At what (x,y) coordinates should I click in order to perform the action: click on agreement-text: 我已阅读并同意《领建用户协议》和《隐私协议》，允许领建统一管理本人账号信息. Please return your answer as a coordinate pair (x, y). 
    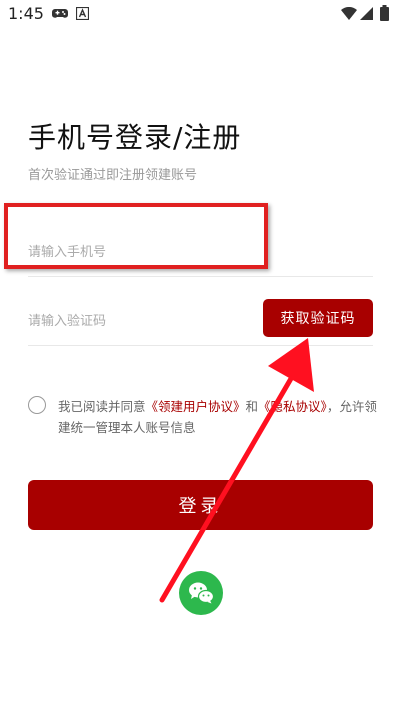
    Looking at the image, I should click on (218, 417).